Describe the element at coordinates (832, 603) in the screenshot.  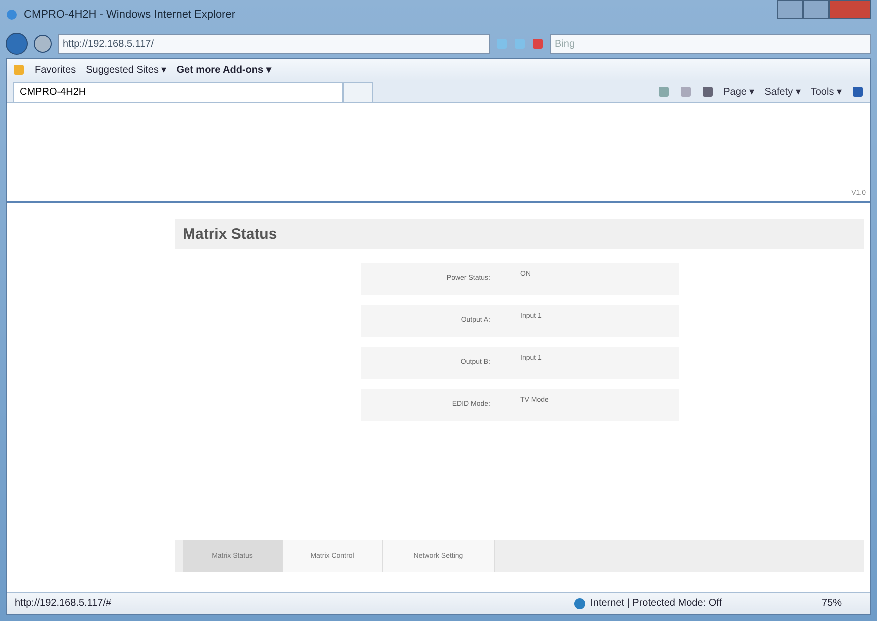
I see `zoom-level: 75%` at that location.